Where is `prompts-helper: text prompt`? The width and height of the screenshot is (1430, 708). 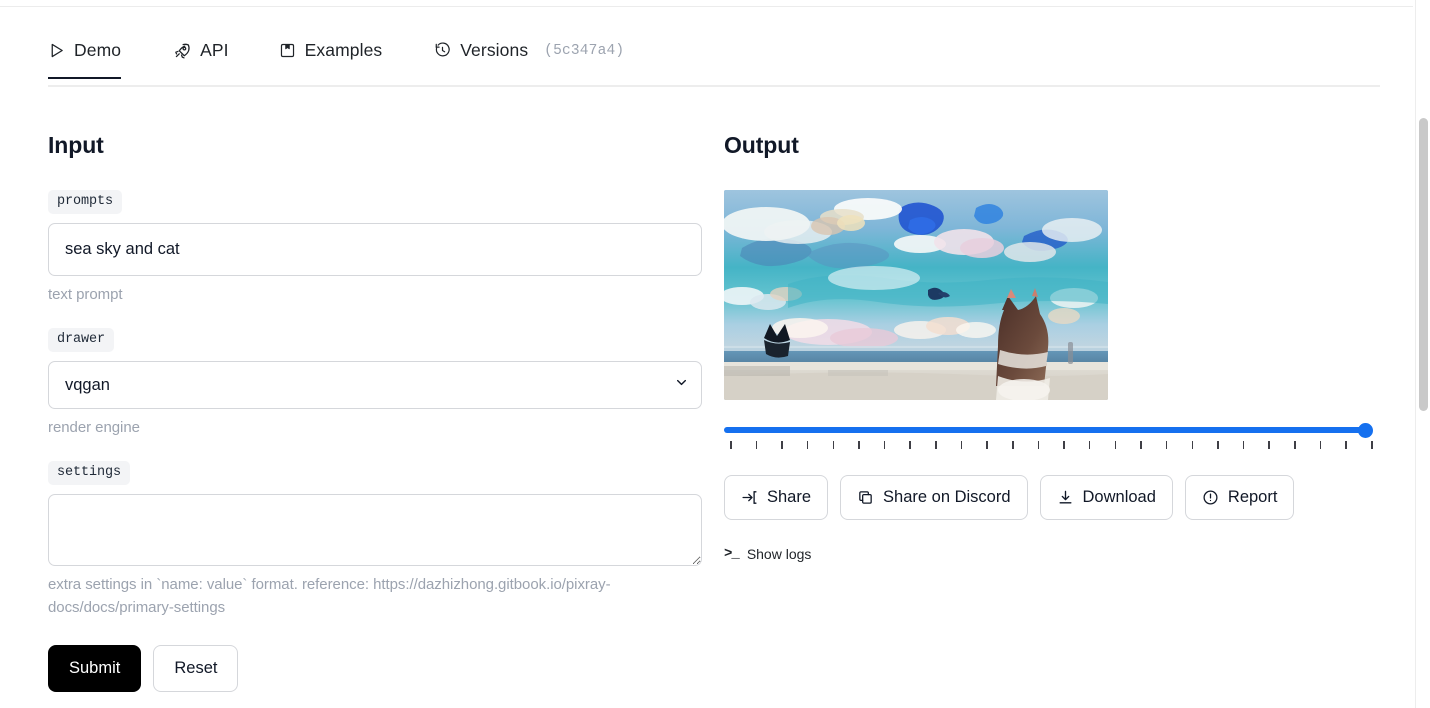
prompts-helper: text prompt is located at coordinates (85, 294).